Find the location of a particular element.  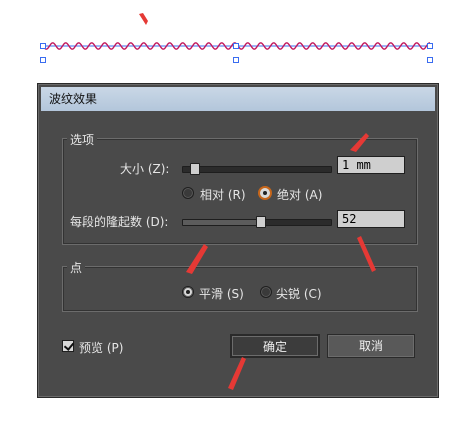

annotation-arrow-ridges is located at coordinates (366, 254).